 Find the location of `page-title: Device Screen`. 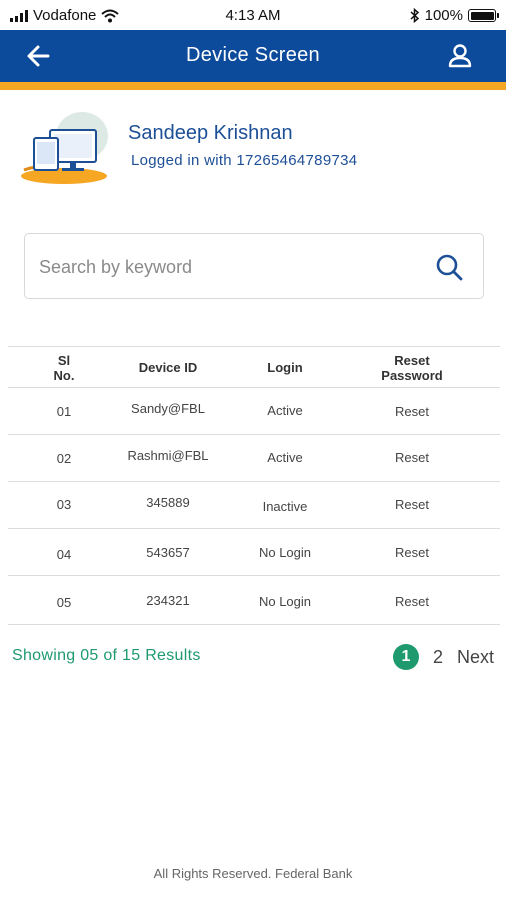

page-title: Device Screen is located at coordinates (253, 55).